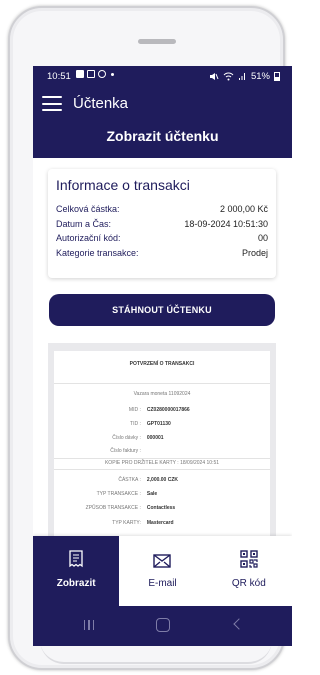 The height and width of the screenshot is (675, 320). Describe the element at coordinates (162, 253) in the screenshot. I see `info-row-category: Kategorie transakce: Prodej` at that location.